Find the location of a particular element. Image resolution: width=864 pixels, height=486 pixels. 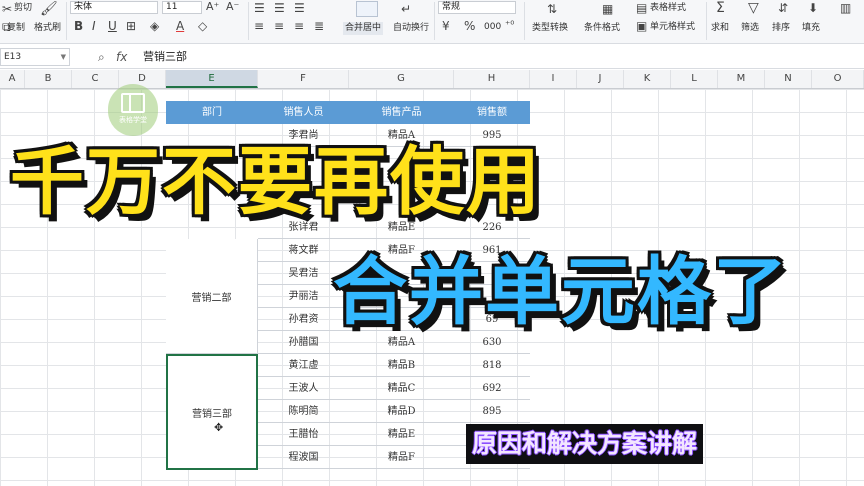

sum-button: 求和 is located at coordinates (720, 28).